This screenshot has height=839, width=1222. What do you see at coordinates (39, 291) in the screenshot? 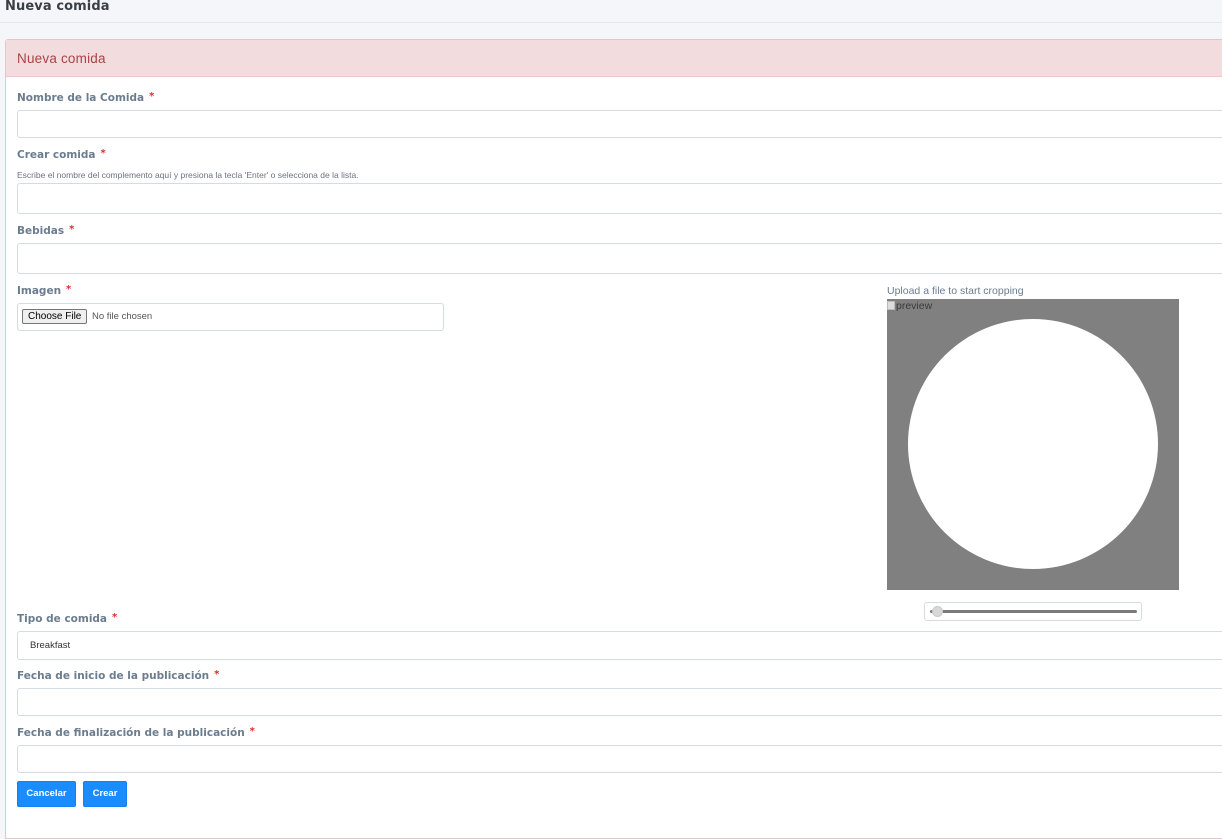
I see `imagen-label-text: Imagen` at bounding box center [39, 291].